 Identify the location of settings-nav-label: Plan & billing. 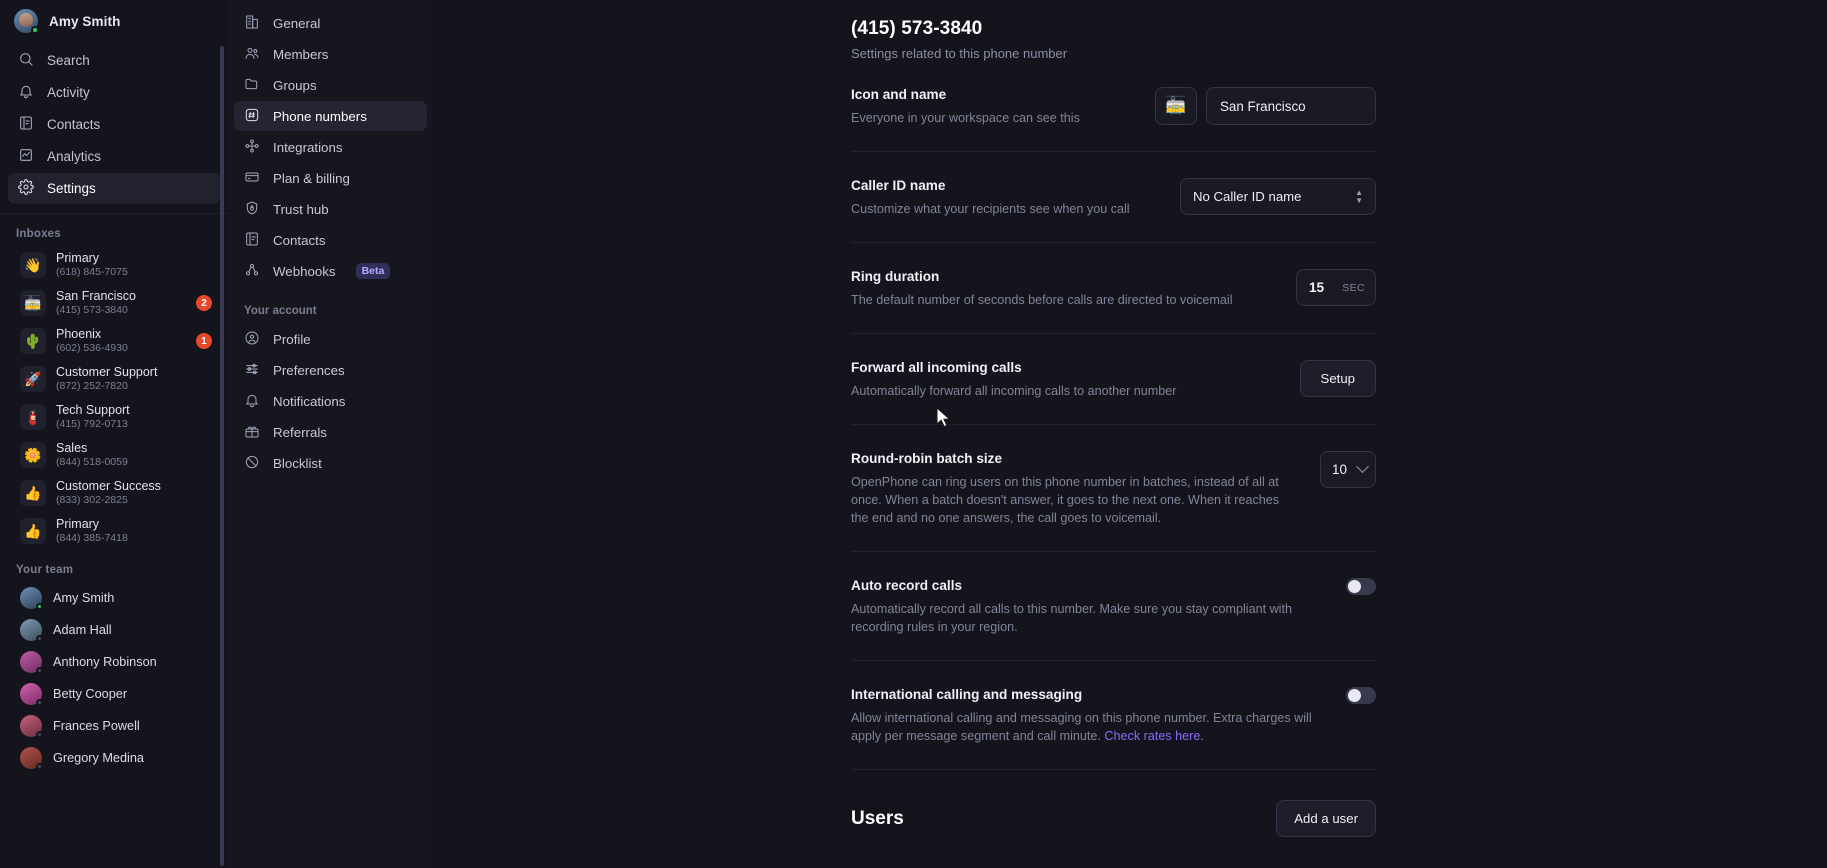
(311, 178).